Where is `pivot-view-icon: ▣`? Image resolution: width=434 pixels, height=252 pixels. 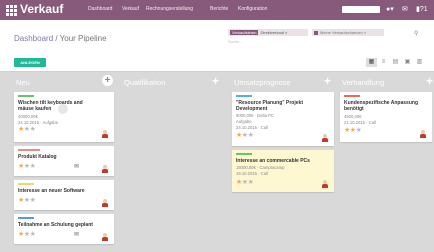
pivot-view-icon: ▣ is located at coordinates (407, 62).